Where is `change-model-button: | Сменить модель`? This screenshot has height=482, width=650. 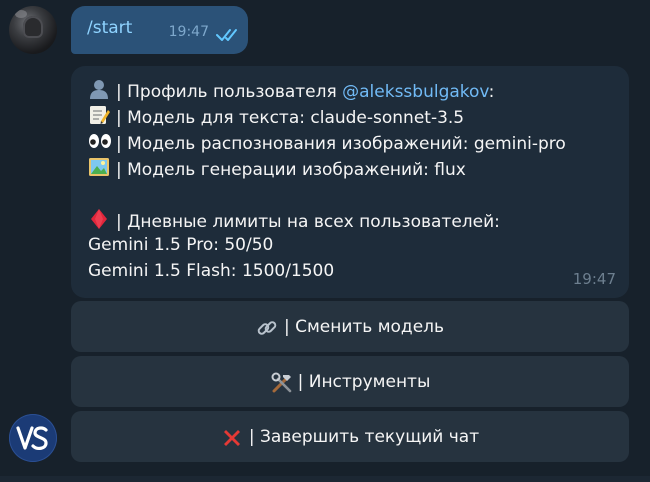 change-model-button: | Сменить модель is located at coordinates (350, 326).